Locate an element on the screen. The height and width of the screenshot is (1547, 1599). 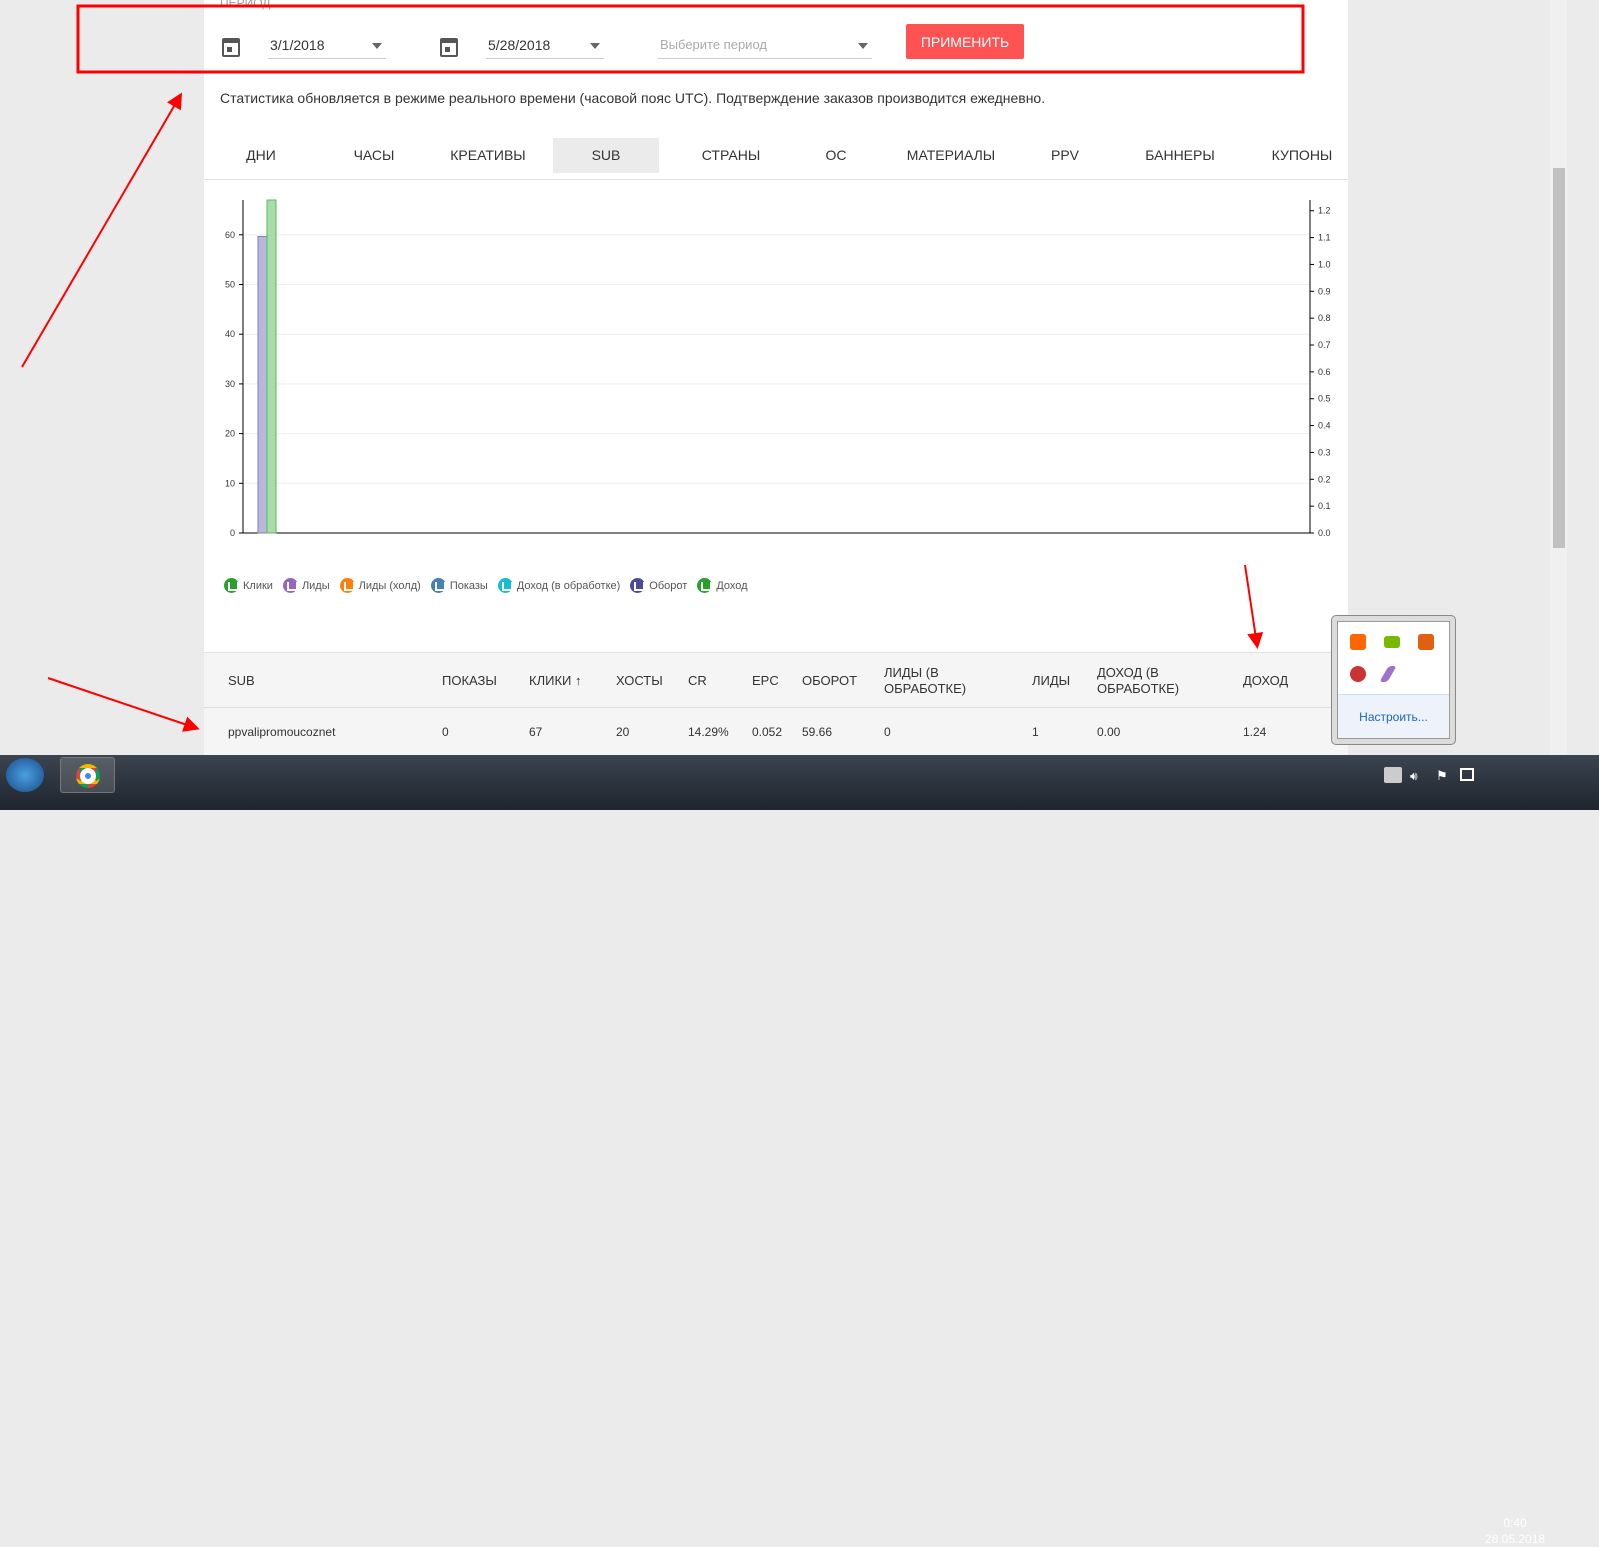
ccleaner-icon is located at coordinates (1358, 674).